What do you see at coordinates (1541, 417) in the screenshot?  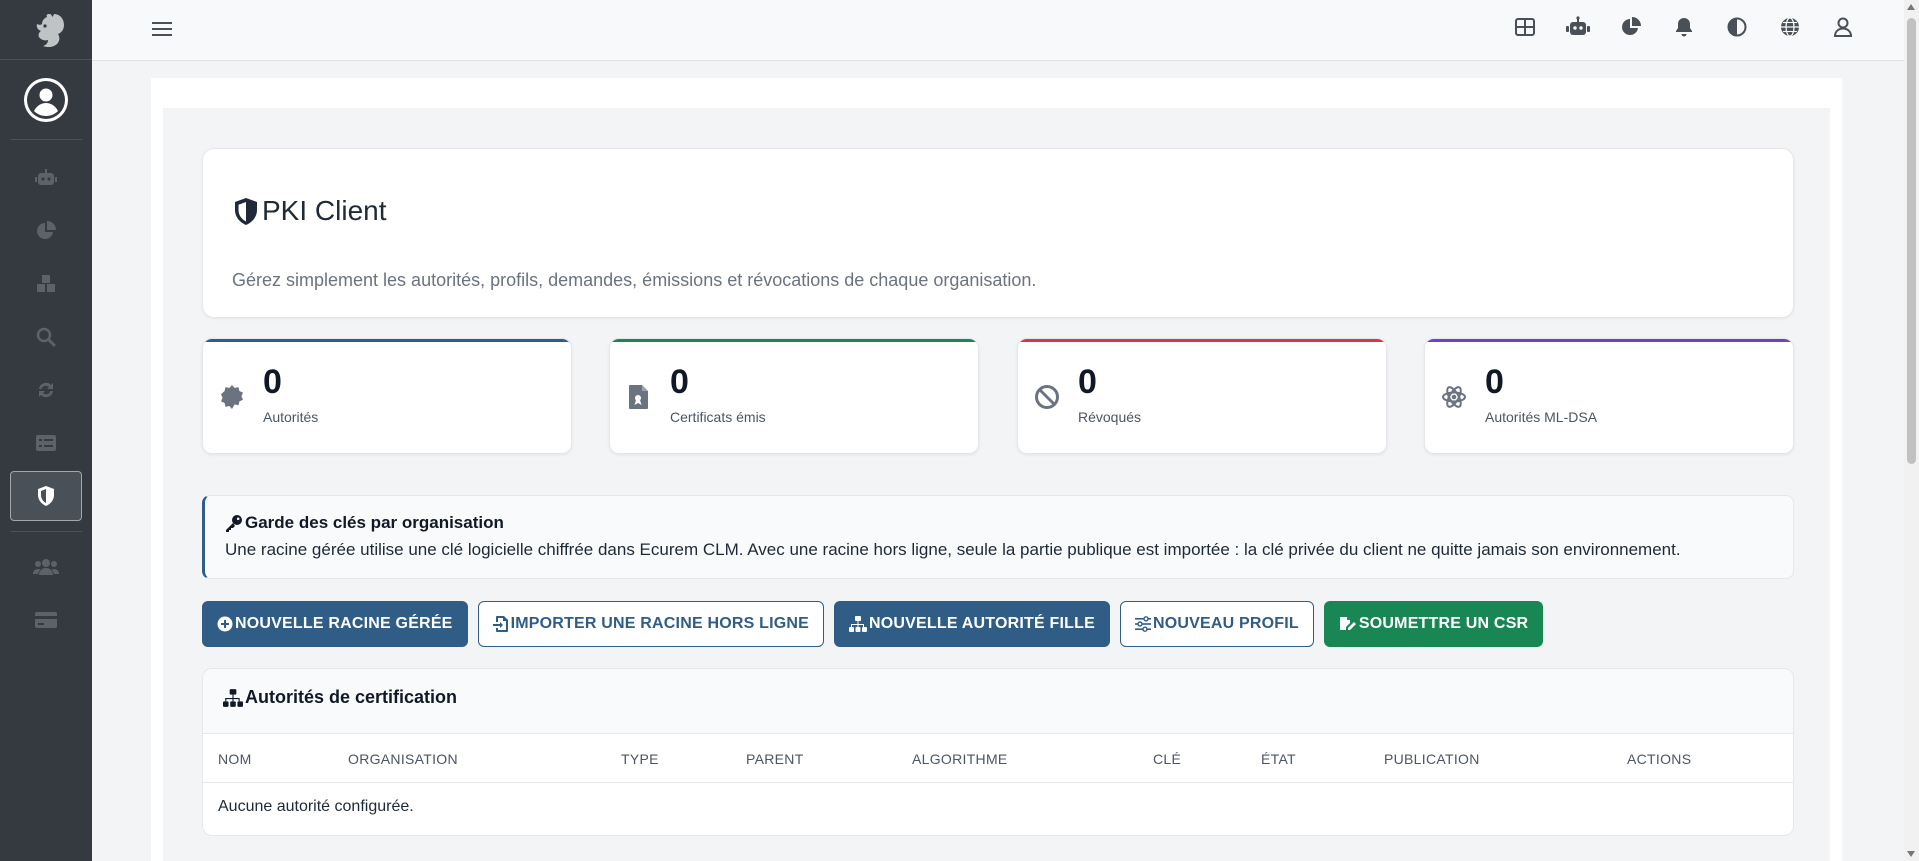 I see `stat-label: Autorités ML-DSA` at bounding box center [1541, 417].